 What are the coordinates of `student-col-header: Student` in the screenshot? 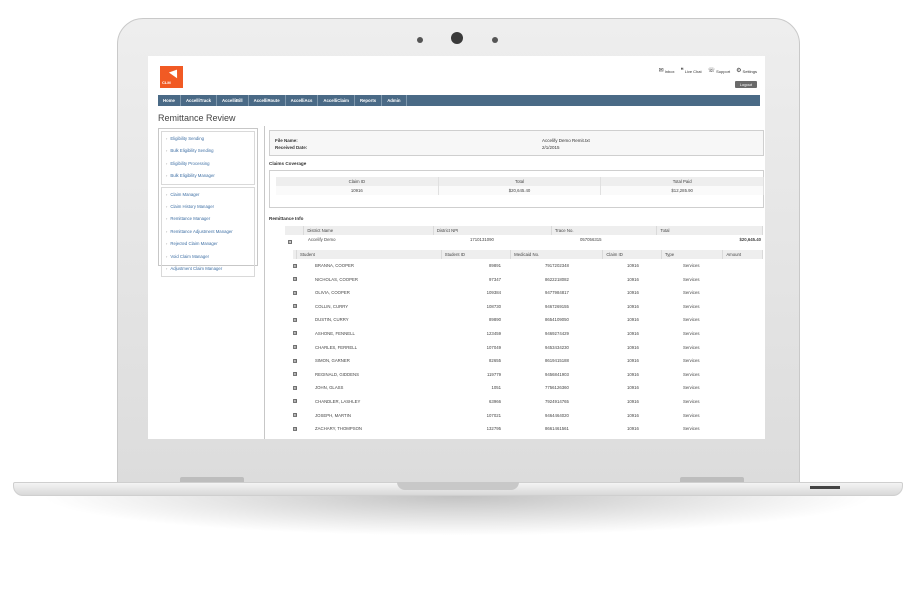 It's located at (369, 254).